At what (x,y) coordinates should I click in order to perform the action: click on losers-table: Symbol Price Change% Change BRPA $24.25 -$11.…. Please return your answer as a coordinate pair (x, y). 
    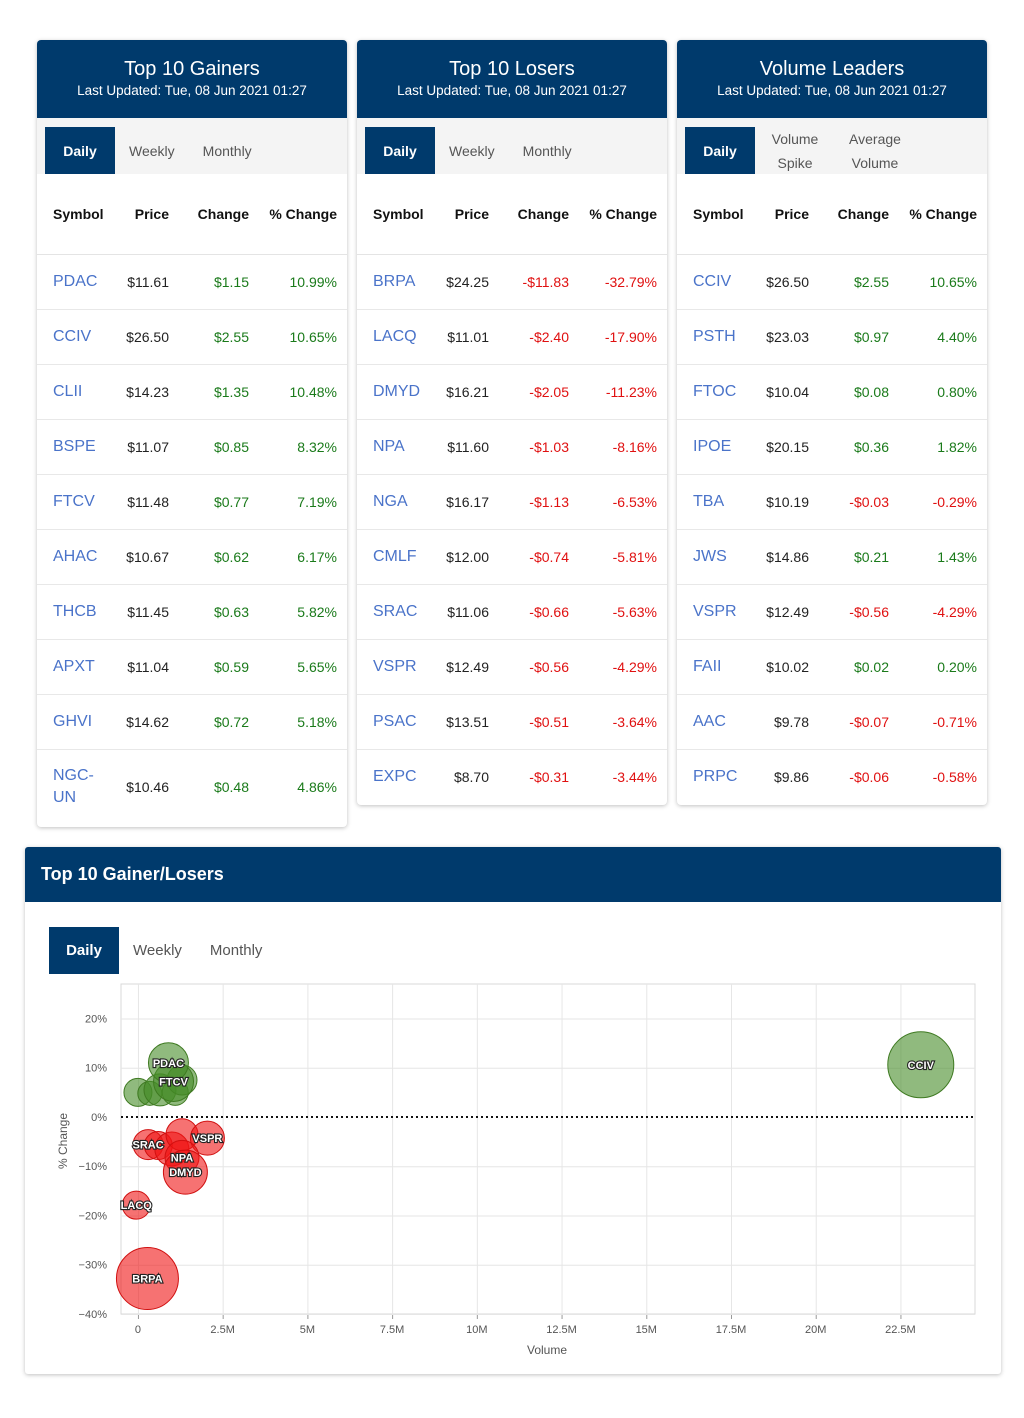
    Looking at the image, I should click on (512, 489).